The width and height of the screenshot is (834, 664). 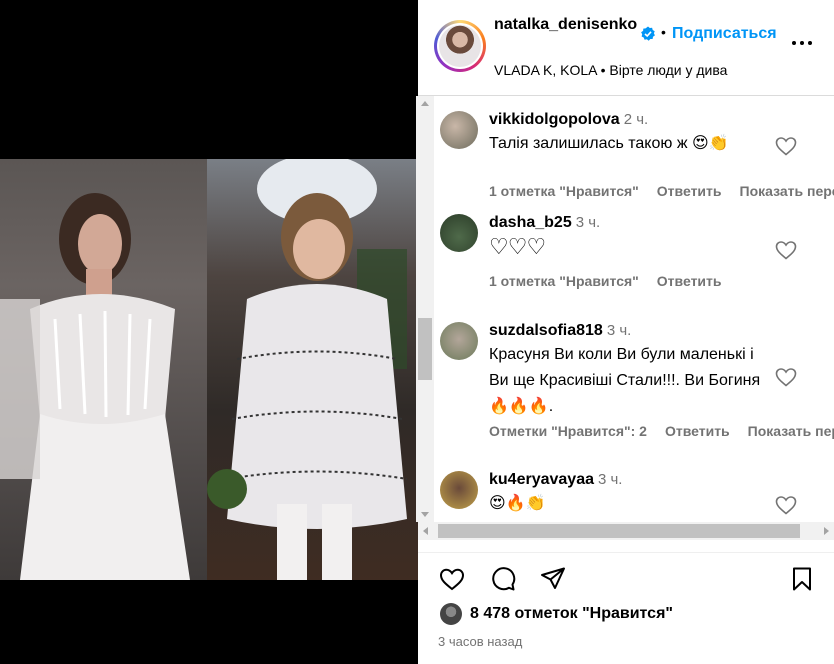 I want to click on comment-header: suzdalsofia818 3 ч., so click(x=560, y=331).